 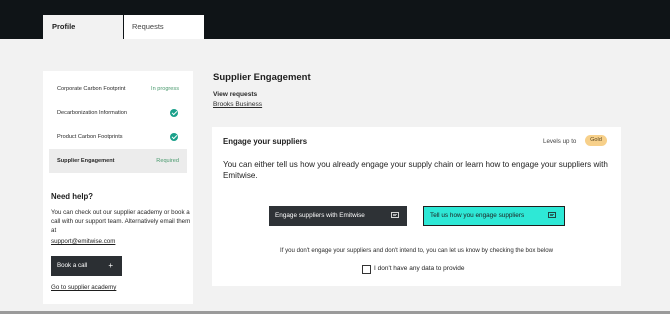 I want to click on engage-with-emitwise-button: Engage suppliers with Emitwise, so click(x=338, y=216).